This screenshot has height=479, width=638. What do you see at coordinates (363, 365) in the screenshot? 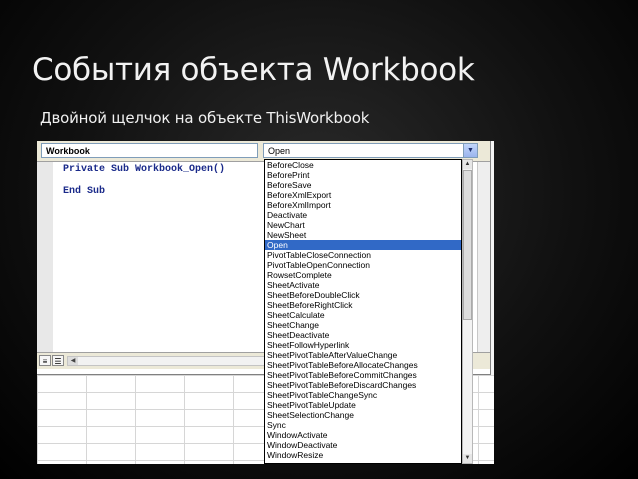
I see `dropdown-item: SheetPivotTableBeforeAllocateChanges` at bounding box center [363, 365].